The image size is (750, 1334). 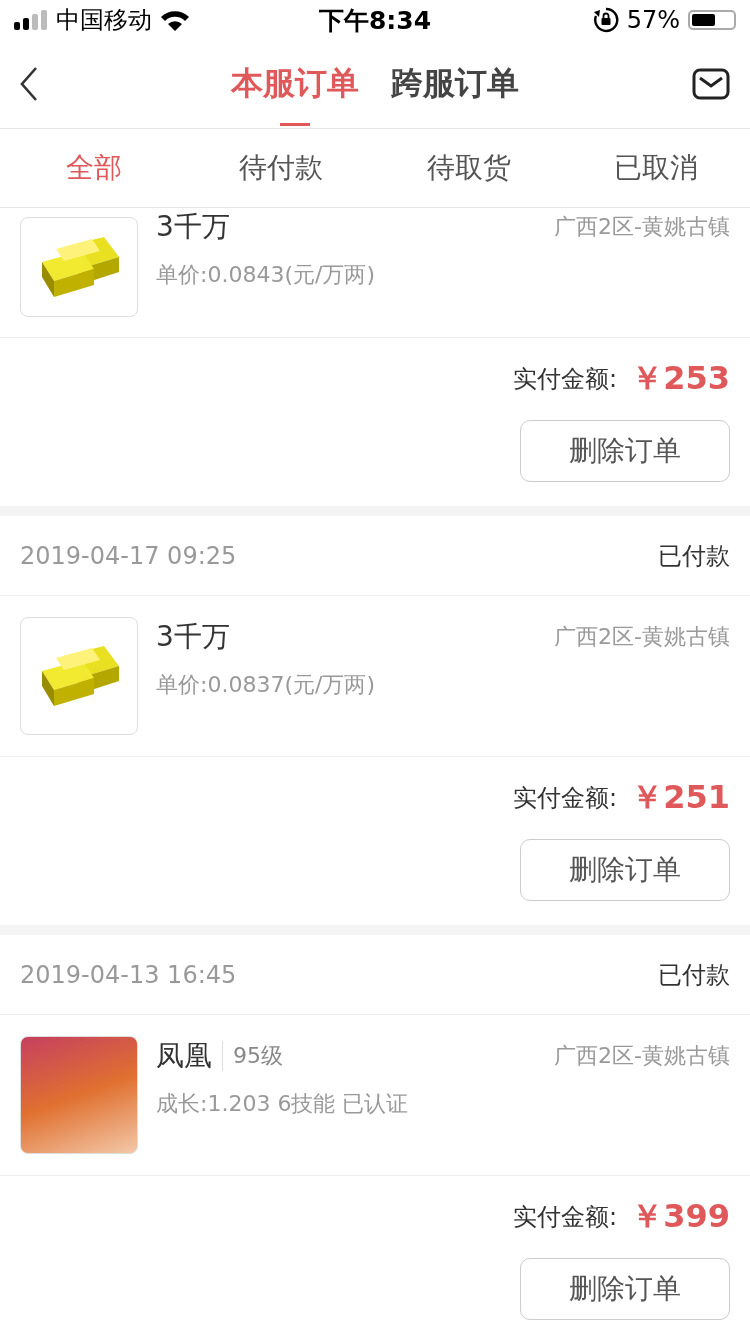 What do you see at coordinates (252, 1056) in the screenshot?
I see `product-level: 95级` at bounding box center [252, 1056].